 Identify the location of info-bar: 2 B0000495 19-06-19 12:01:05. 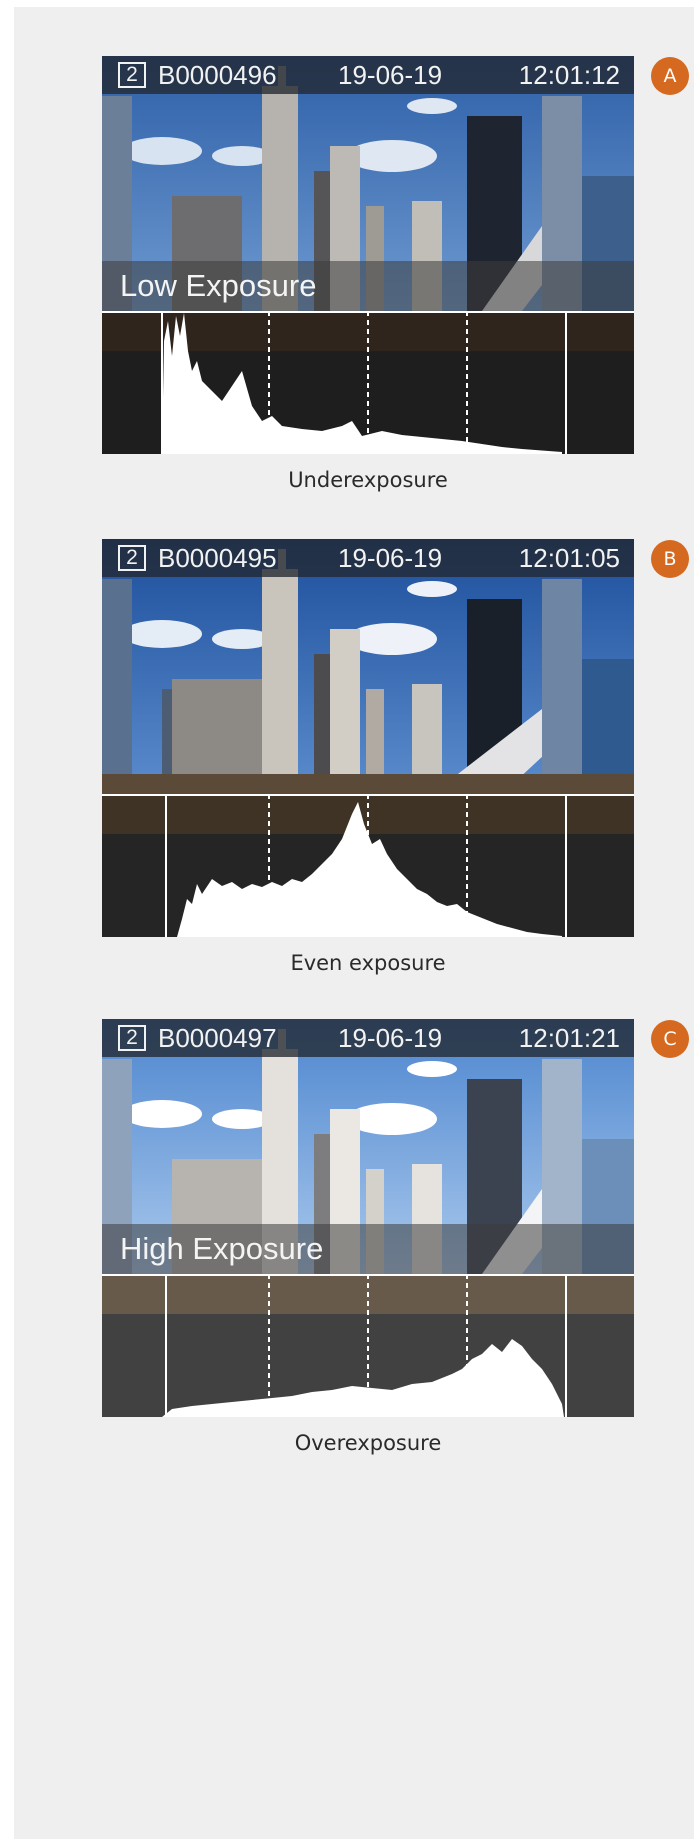
(368, 558).